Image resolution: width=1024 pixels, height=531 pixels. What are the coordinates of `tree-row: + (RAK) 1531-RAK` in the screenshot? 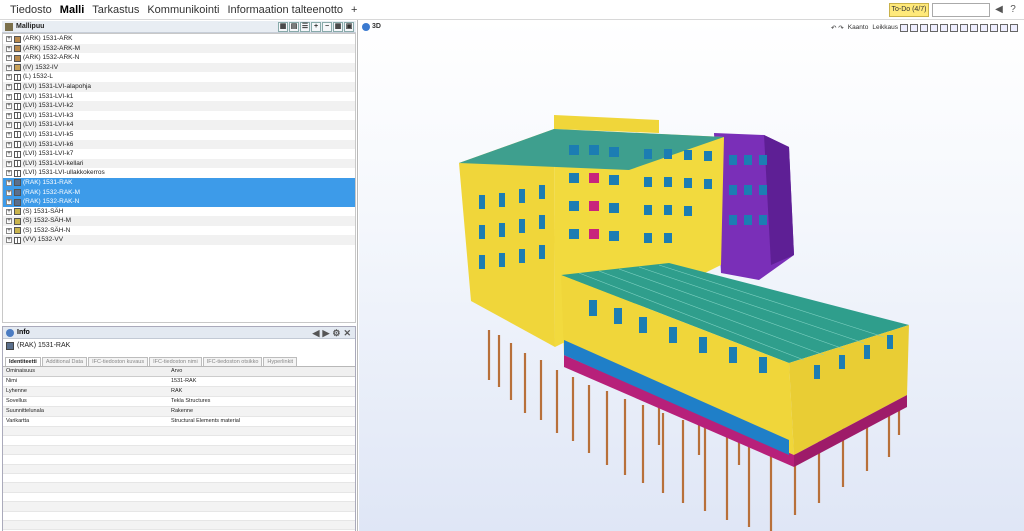 It's located at (179, 182).